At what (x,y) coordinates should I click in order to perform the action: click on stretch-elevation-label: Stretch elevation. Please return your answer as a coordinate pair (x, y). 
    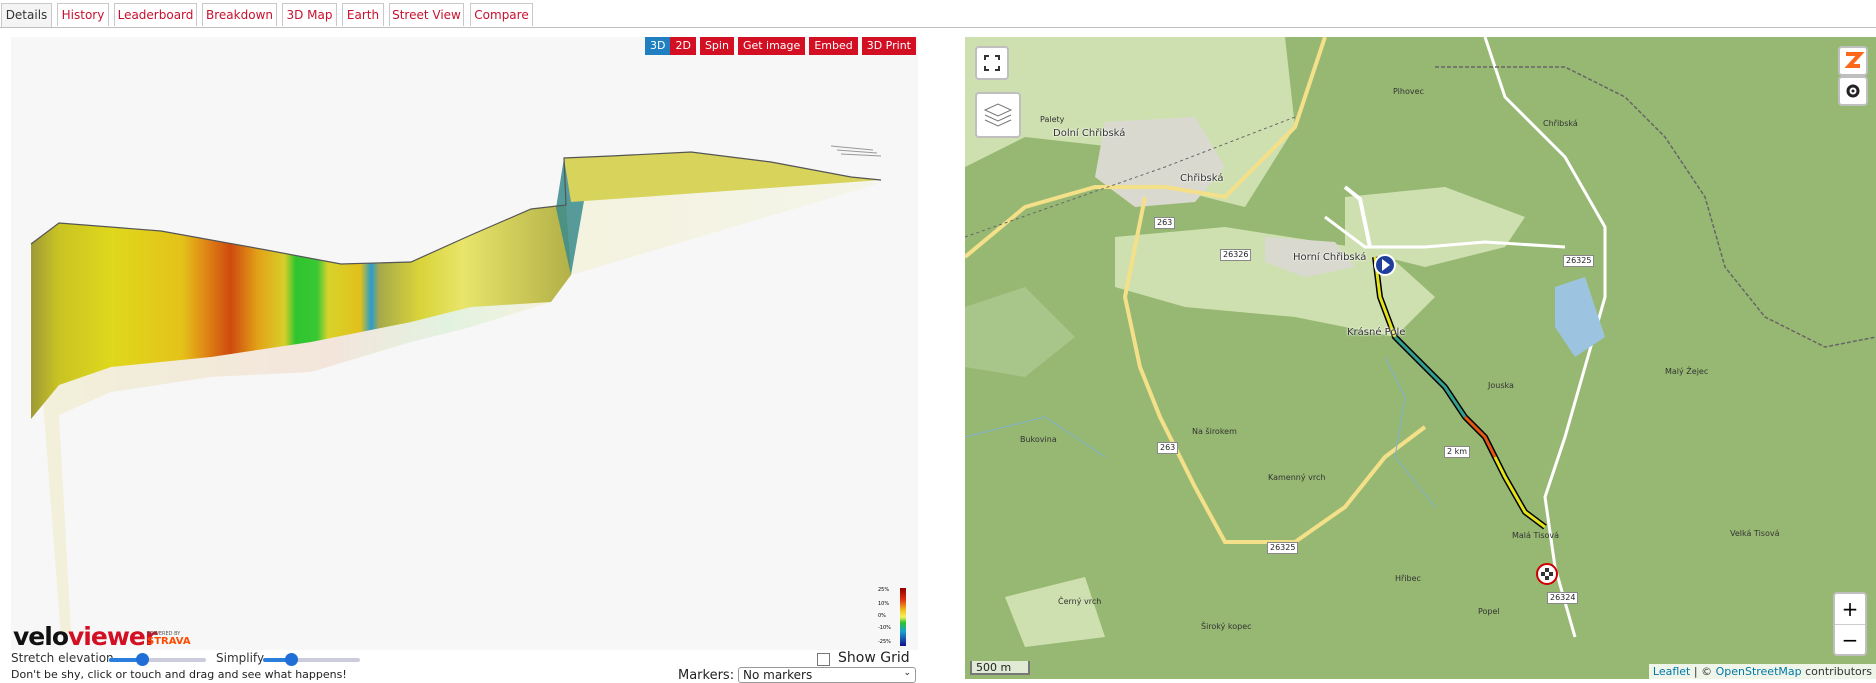
    Looking at the image, I should click on (62, 658).